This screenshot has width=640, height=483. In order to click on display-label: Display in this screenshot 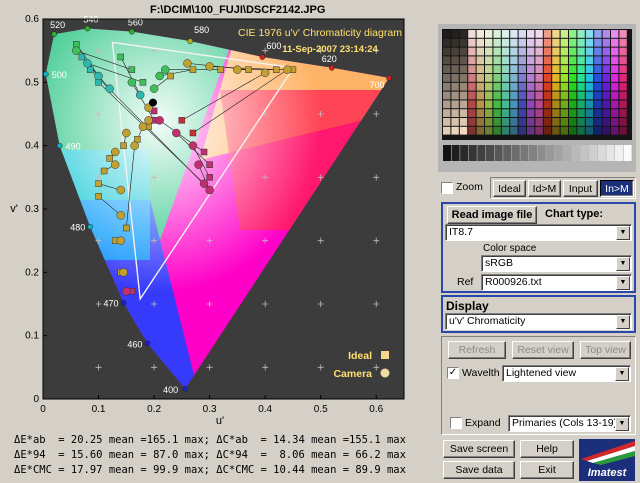, I will do `click(467, 306)`.